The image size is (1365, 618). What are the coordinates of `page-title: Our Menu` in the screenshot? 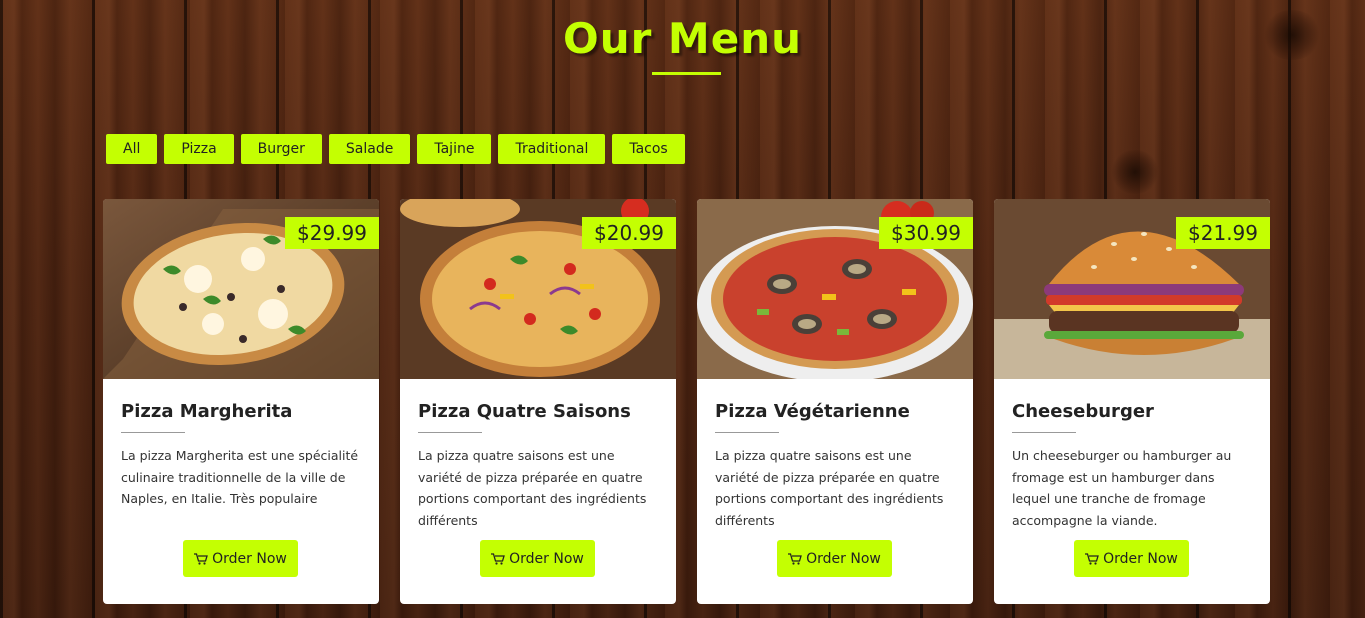 It's located at (682, 38).